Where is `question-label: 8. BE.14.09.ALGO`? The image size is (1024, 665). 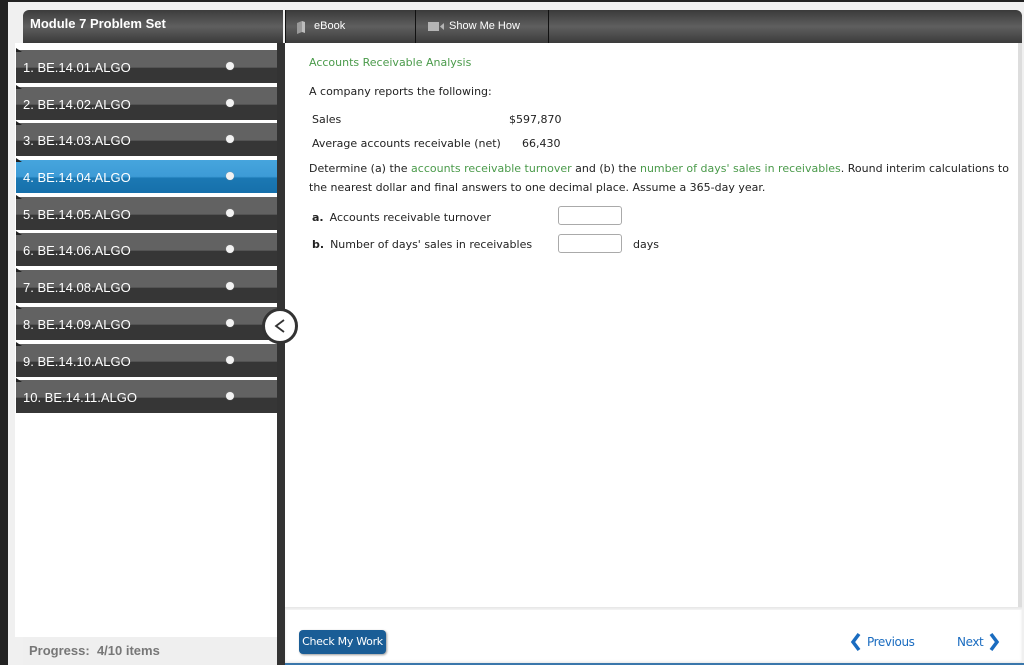
question-label: 8. BE.14.09.ALGO is located at coordinates (77, 324).